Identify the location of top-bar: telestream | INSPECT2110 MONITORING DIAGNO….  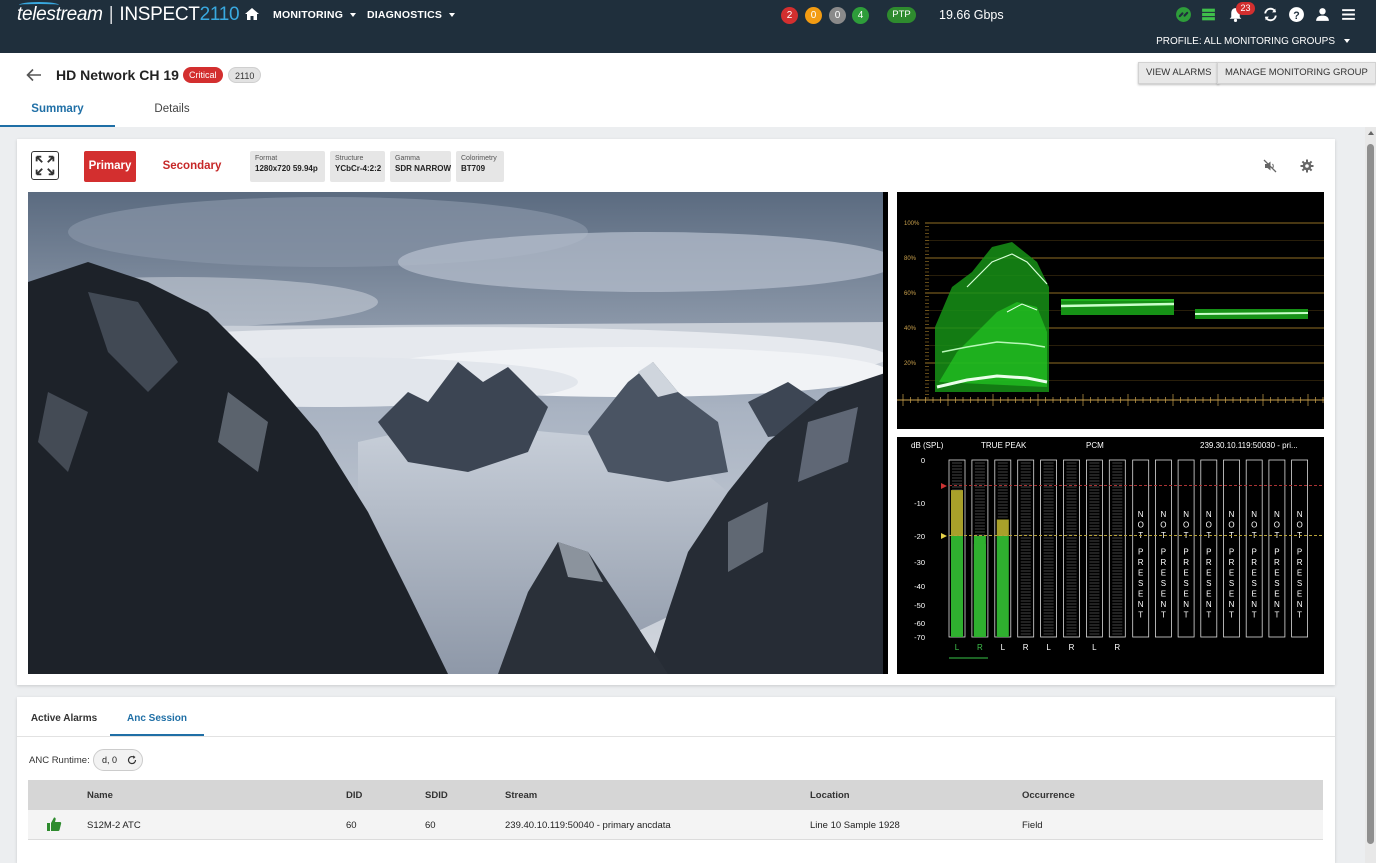
(688, 26).